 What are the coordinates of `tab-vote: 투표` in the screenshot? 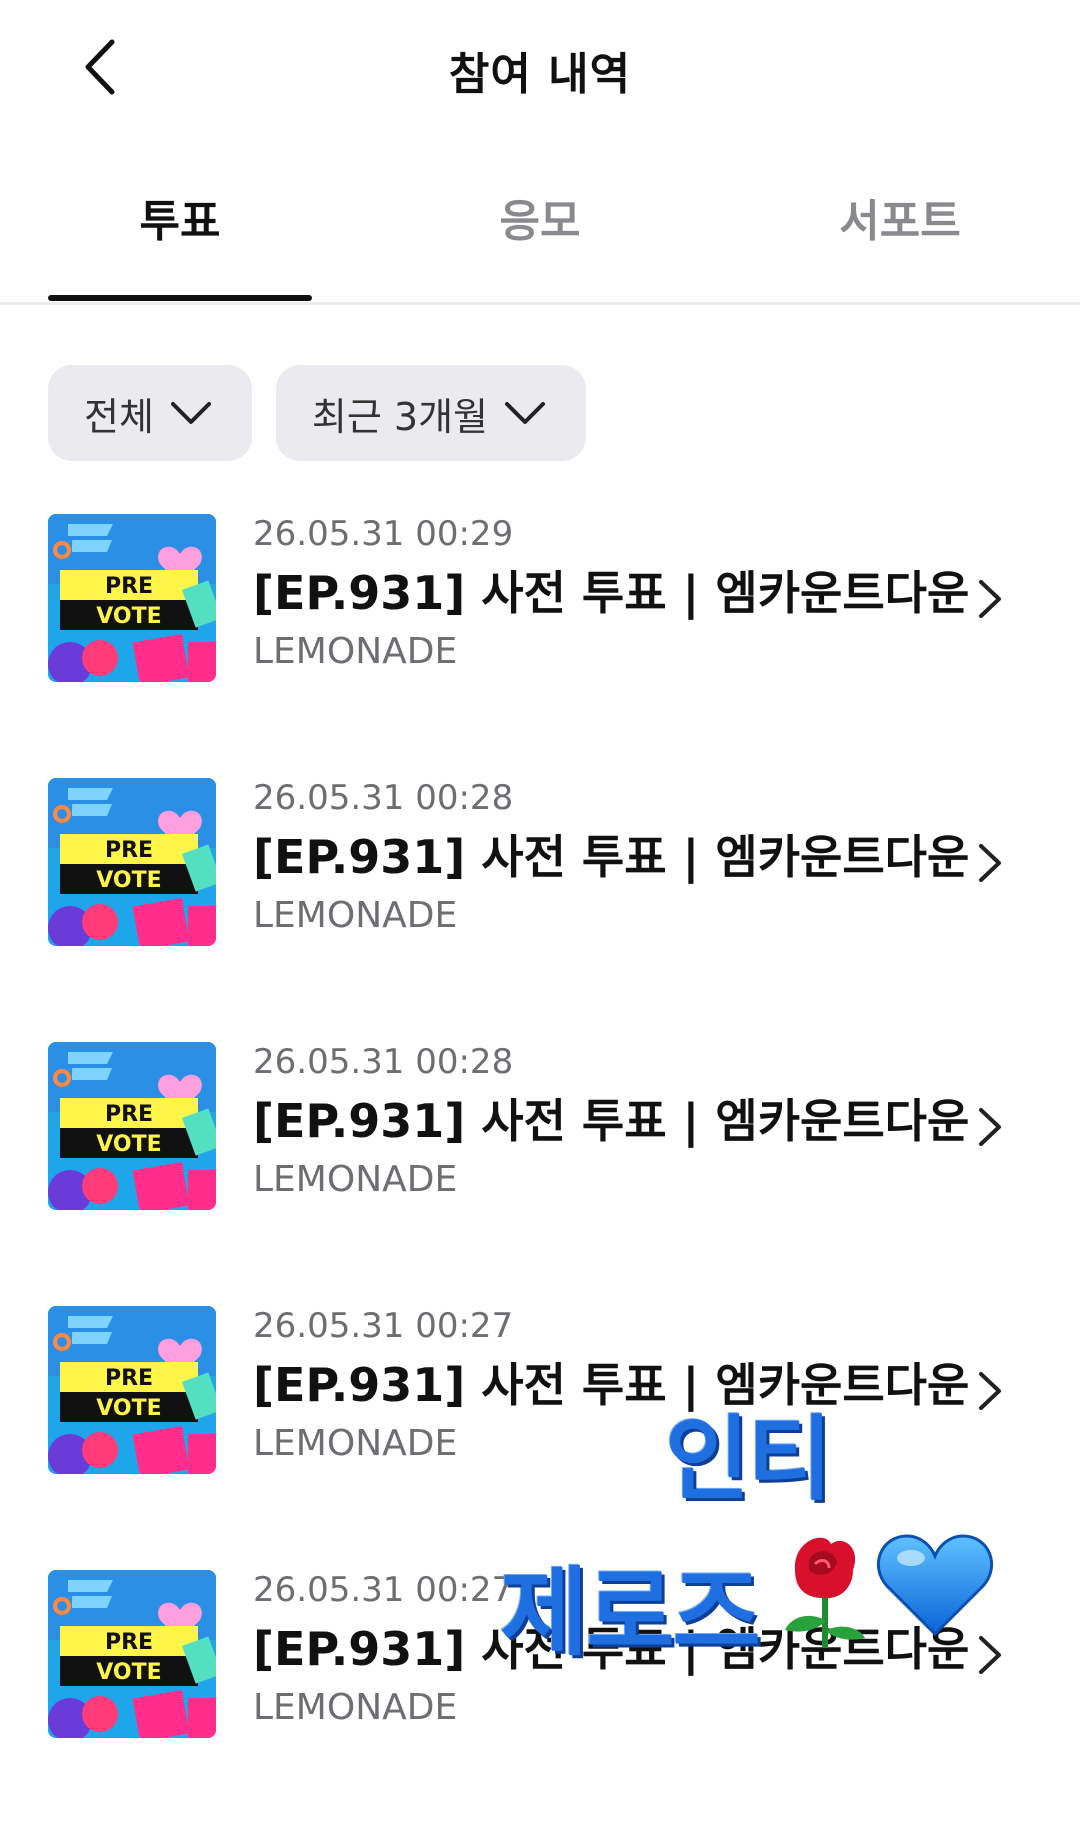 It's located at (180, 245).